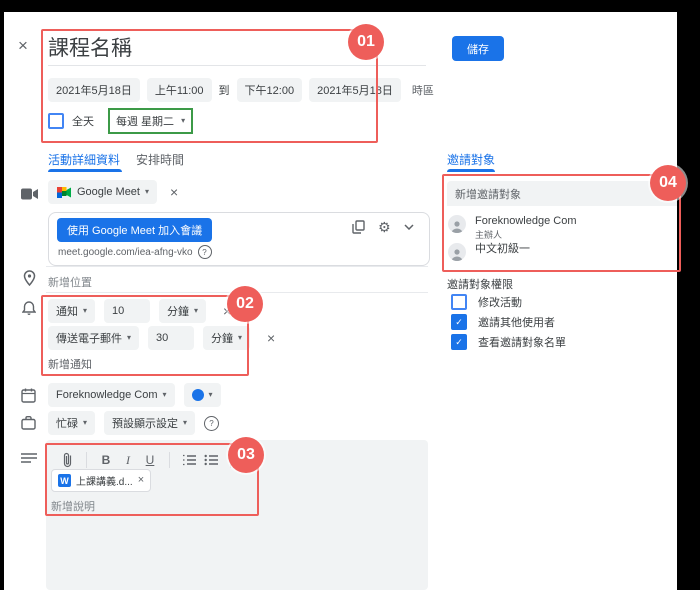  Describe the element at coordinates (459, 322) in the screenshot. I see `invite-others-checkbox: ✓` at that location.